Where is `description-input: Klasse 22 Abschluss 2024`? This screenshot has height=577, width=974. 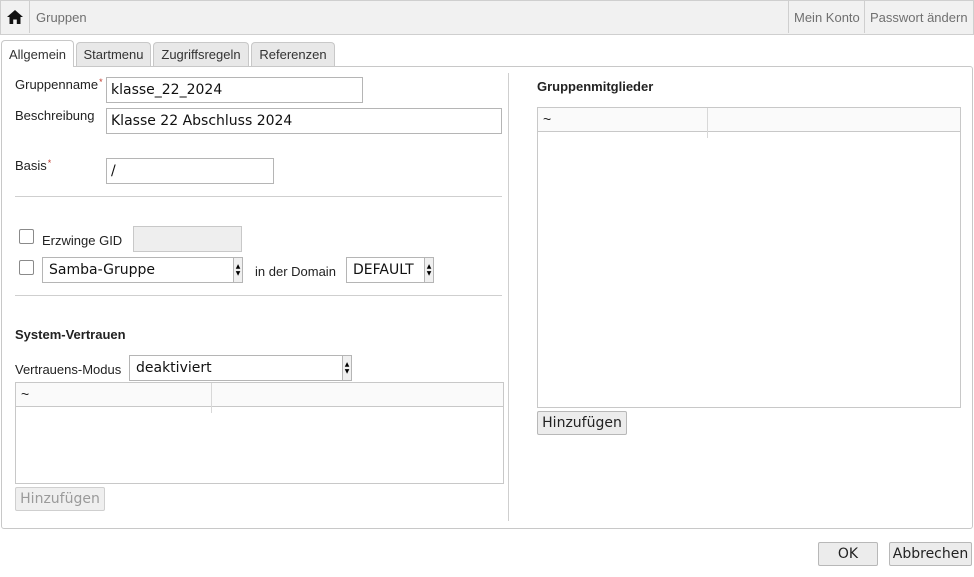
description-input: Klasse 22 Abschluss 2024 is located at coordinates (304, 121).